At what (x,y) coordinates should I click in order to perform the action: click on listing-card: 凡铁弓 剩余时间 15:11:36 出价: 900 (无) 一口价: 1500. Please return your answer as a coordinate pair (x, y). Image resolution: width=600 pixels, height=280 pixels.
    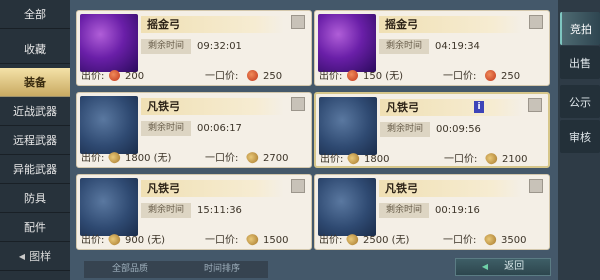
    Looking at the image, I should click on (194, 212).